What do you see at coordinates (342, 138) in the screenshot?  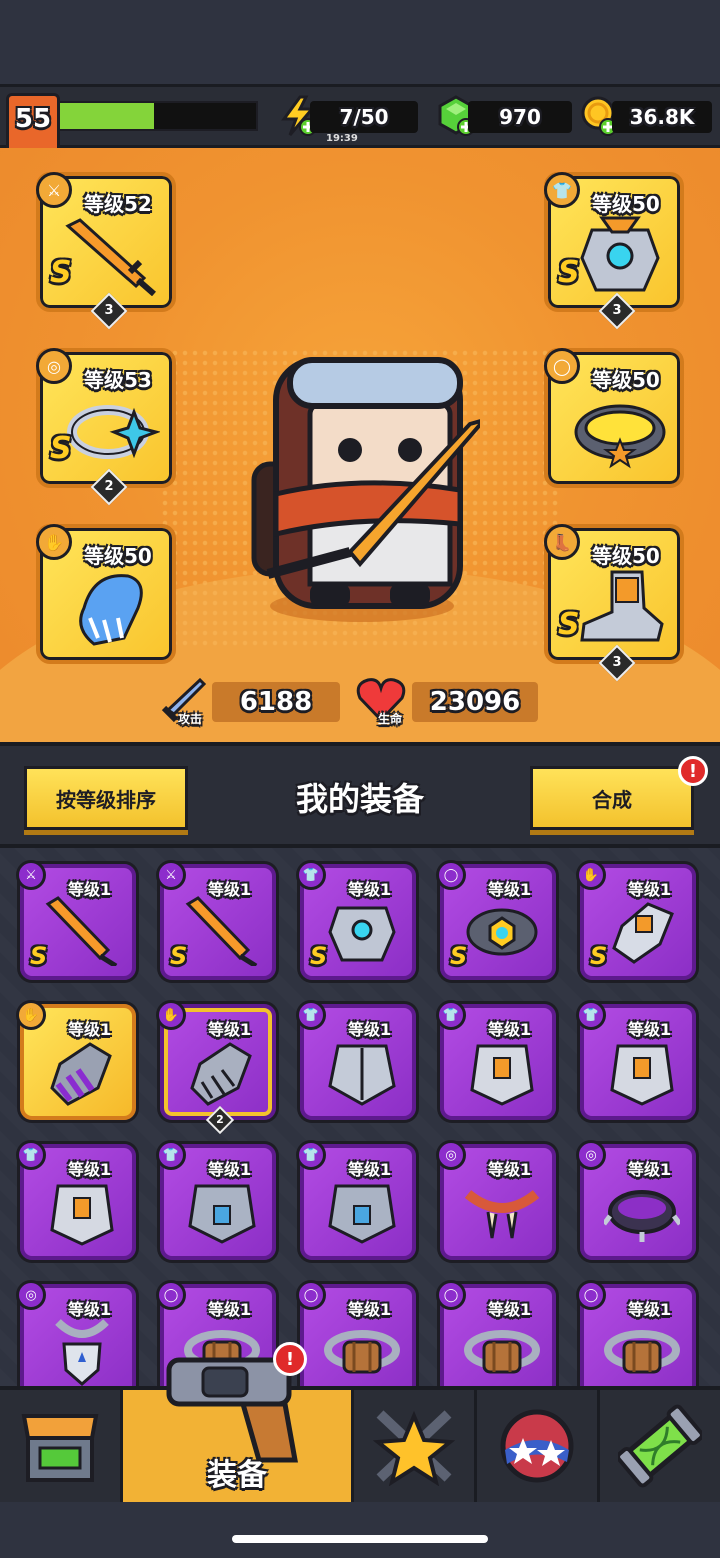 I see `energy-timer: 19:39` at bounding box center [342, 138].